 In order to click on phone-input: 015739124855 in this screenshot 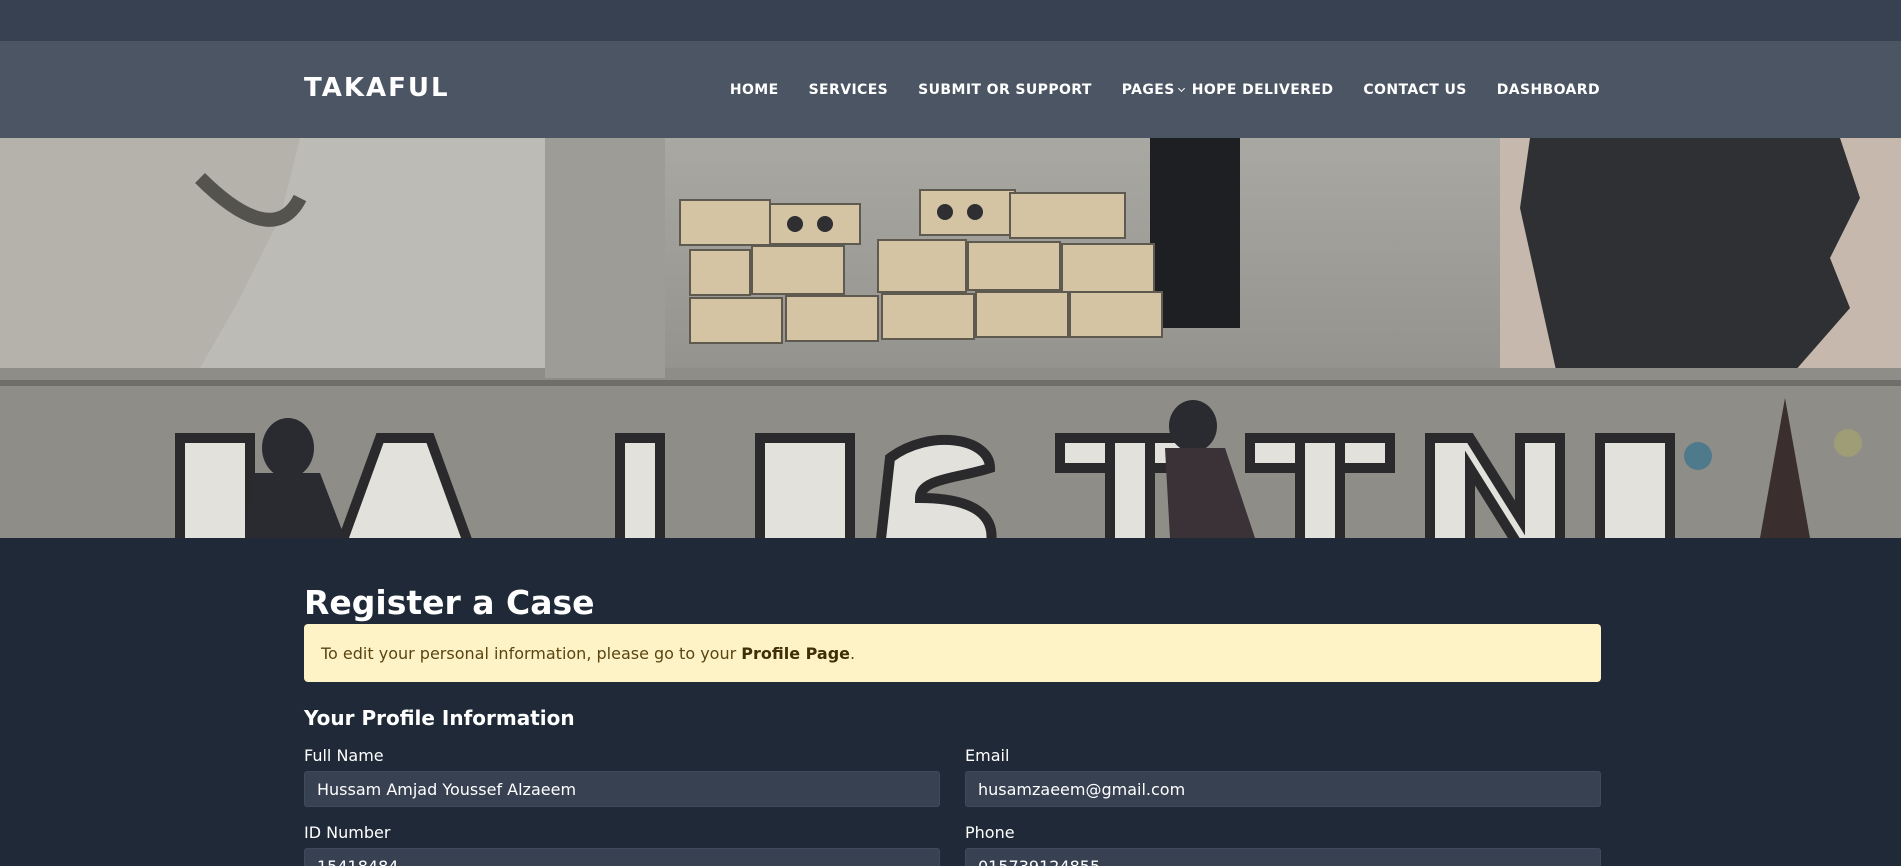, I will do `click(1283, 857)`.